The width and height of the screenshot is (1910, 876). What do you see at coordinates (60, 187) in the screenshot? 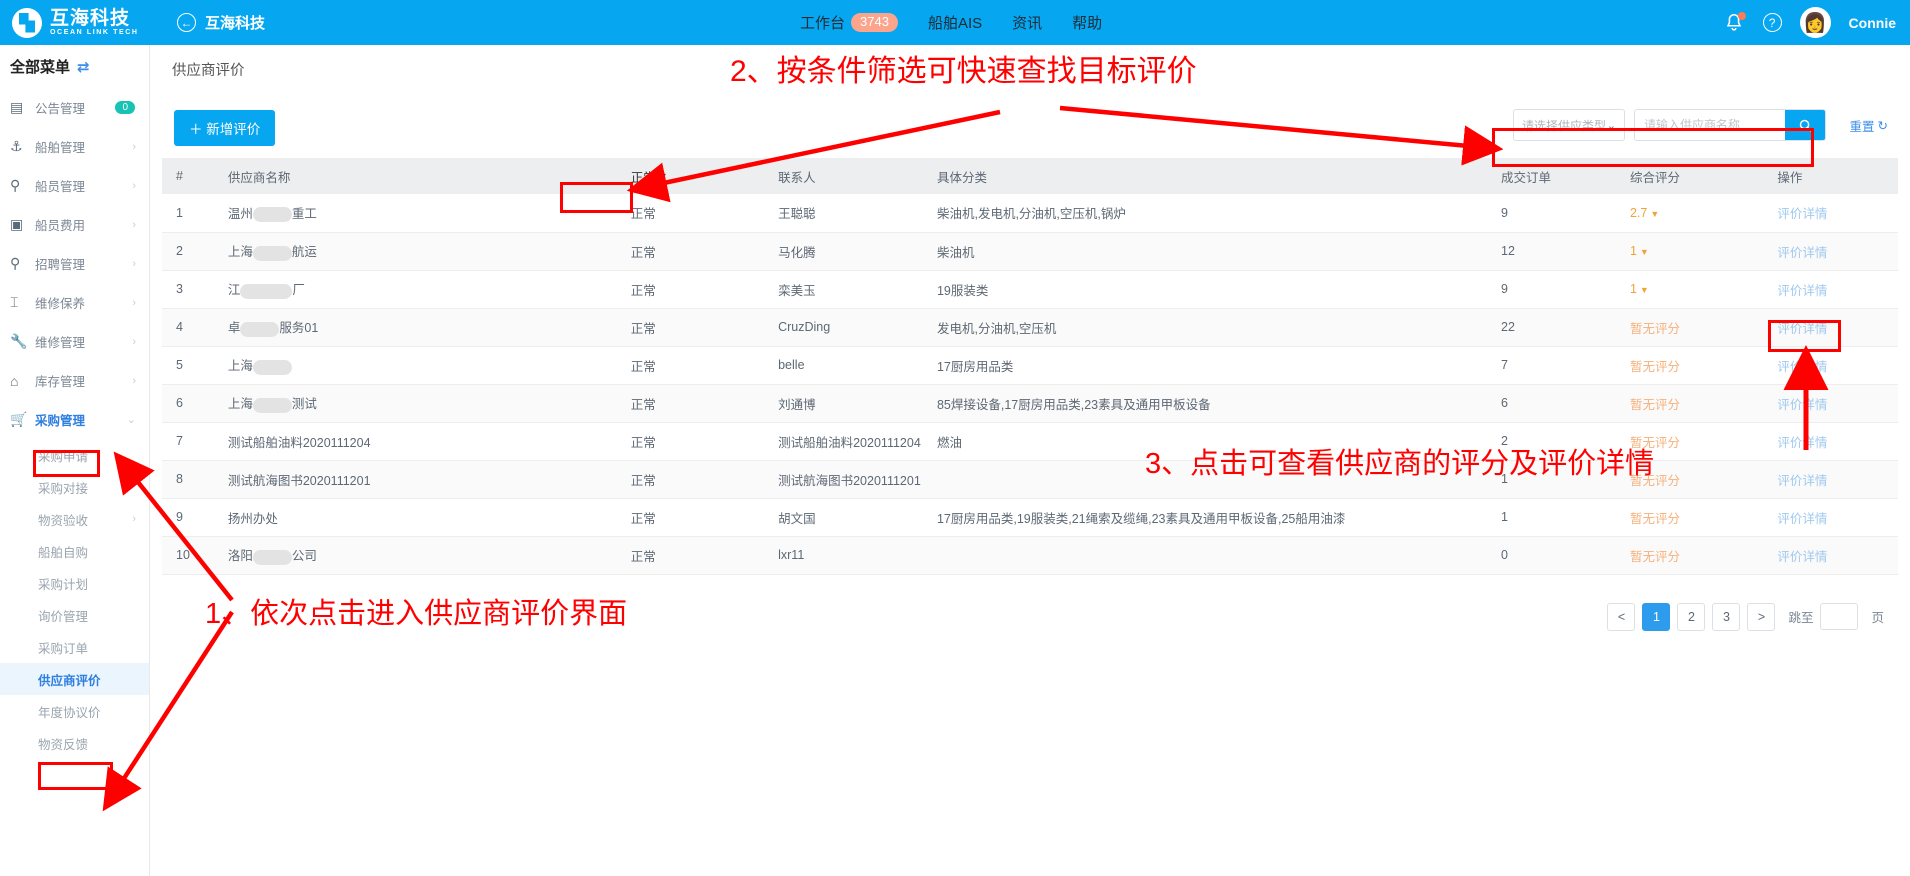
I see `sidebar-item-label: 船员管理` at bounding box center [60, 187].